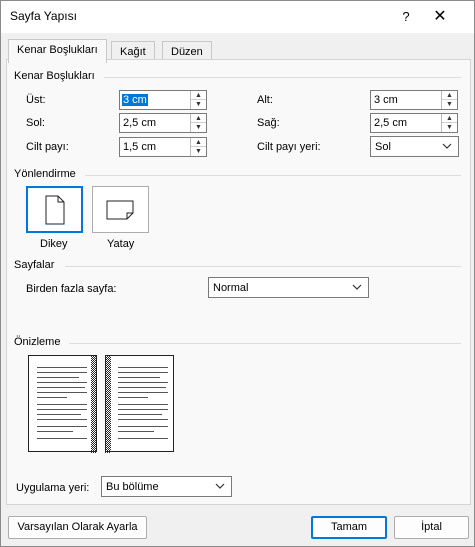 This screenshot has width=475, height=547. I want to click on tab-paper-label: Kağıt, so click(133, 52).